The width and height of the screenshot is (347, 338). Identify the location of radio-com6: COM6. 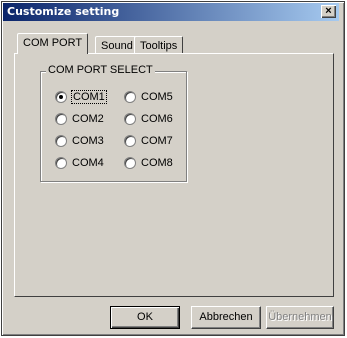
(148, 119).